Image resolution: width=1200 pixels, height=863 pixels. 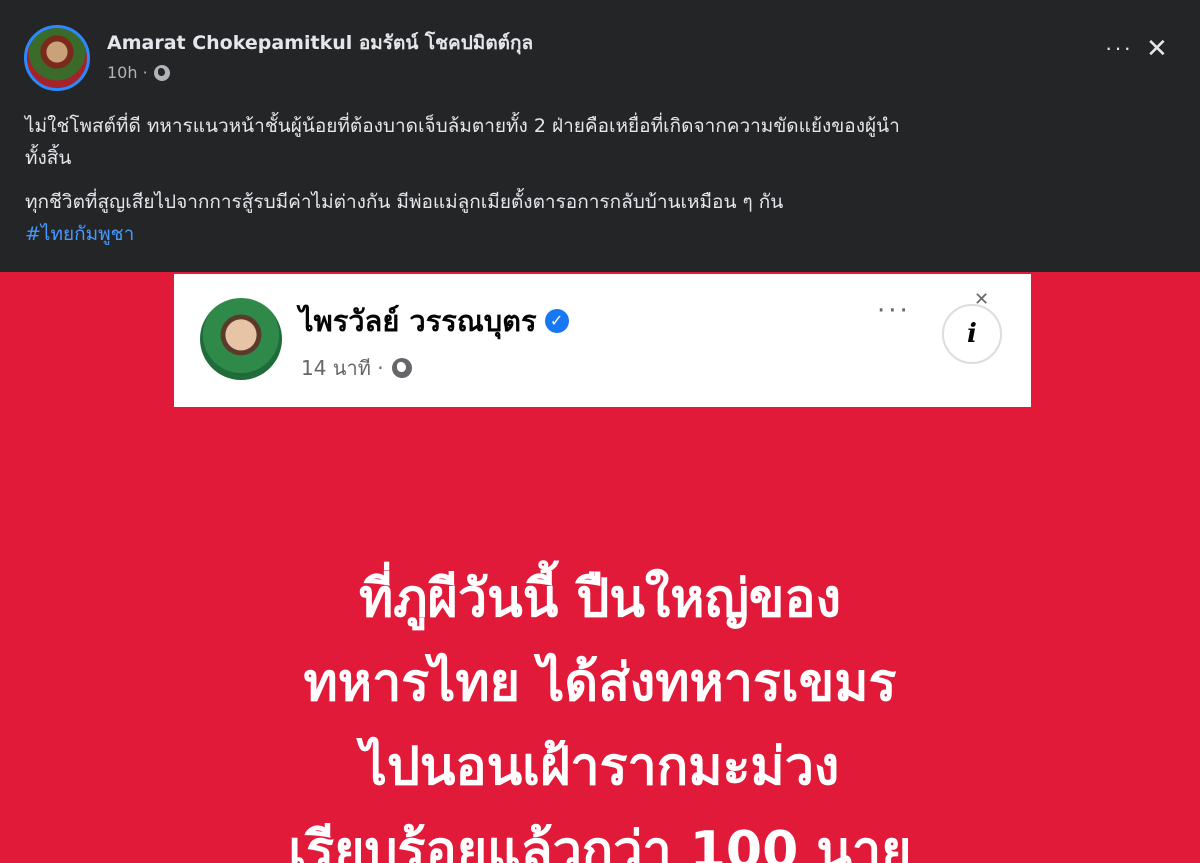 I want to click on image-caption-line: ทหารไทย ได้ส่งทหารเขมร, so click(x=600, y=683).